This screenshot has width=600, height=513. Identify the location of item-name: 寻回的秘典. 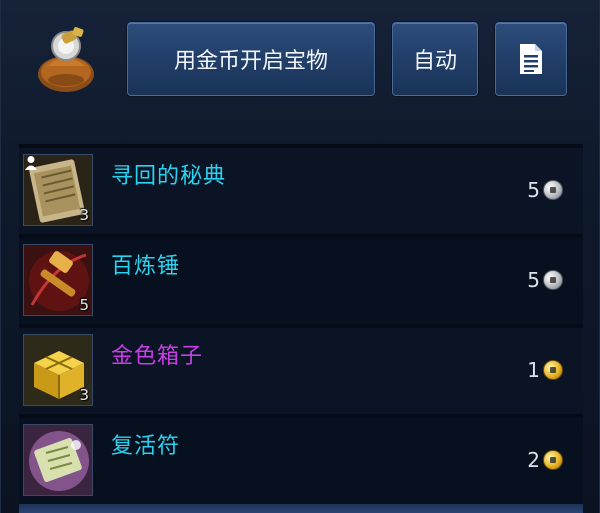
(169, 176).